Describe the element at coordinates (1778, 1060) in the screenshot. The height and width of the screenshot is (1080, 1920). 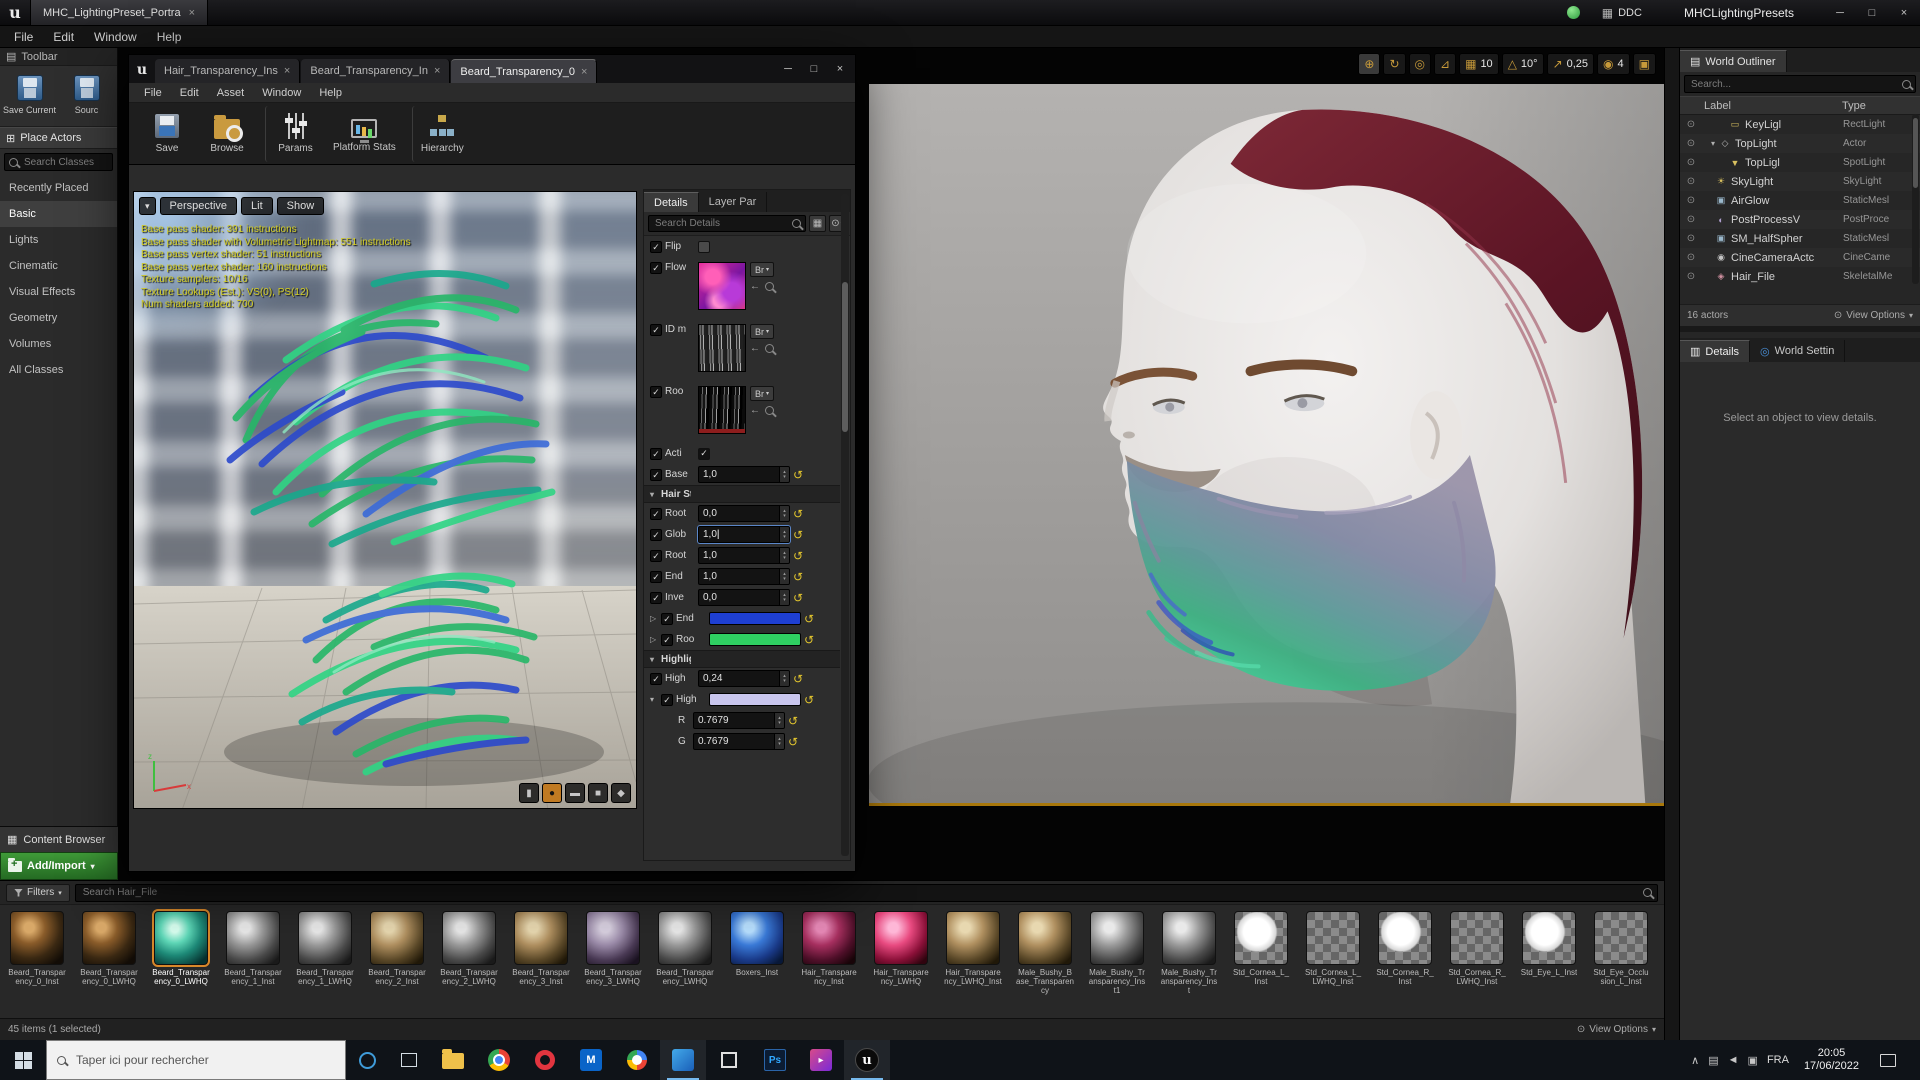
I see `language-indicator: FRA` at that location.